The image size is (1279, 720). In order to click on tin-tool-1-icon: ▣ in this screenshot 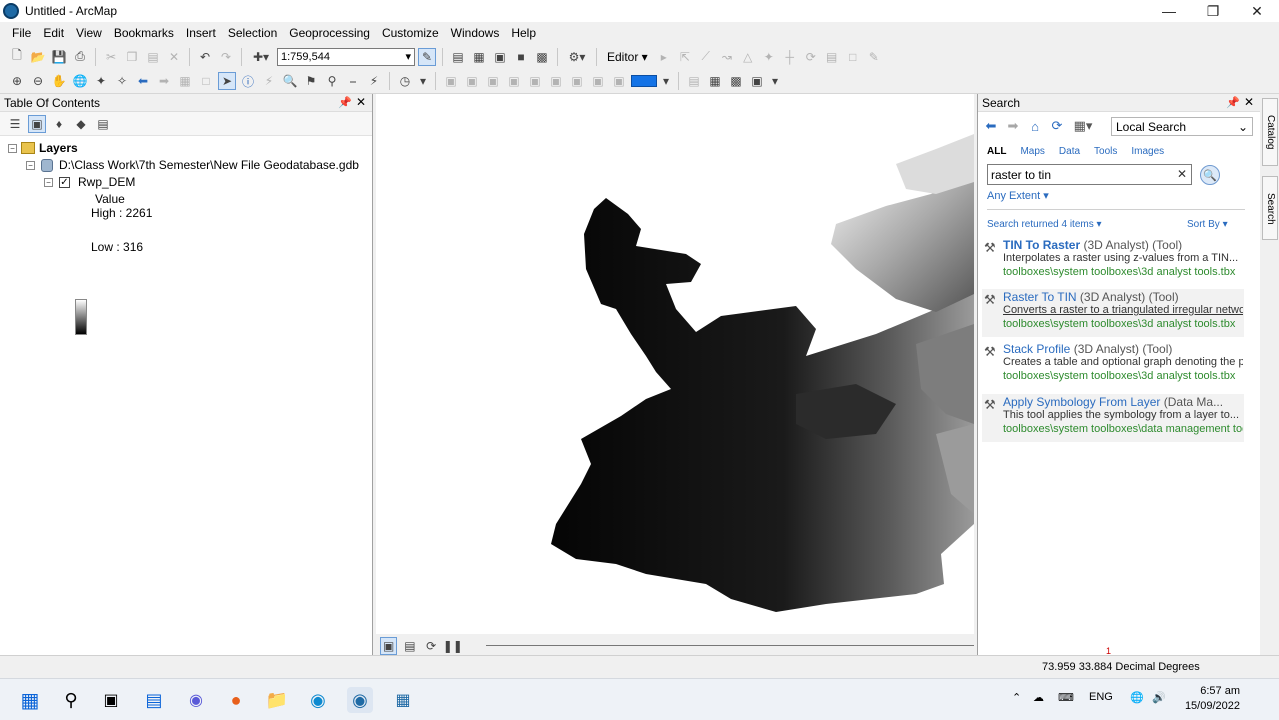, I will do `click(451, 81)`.